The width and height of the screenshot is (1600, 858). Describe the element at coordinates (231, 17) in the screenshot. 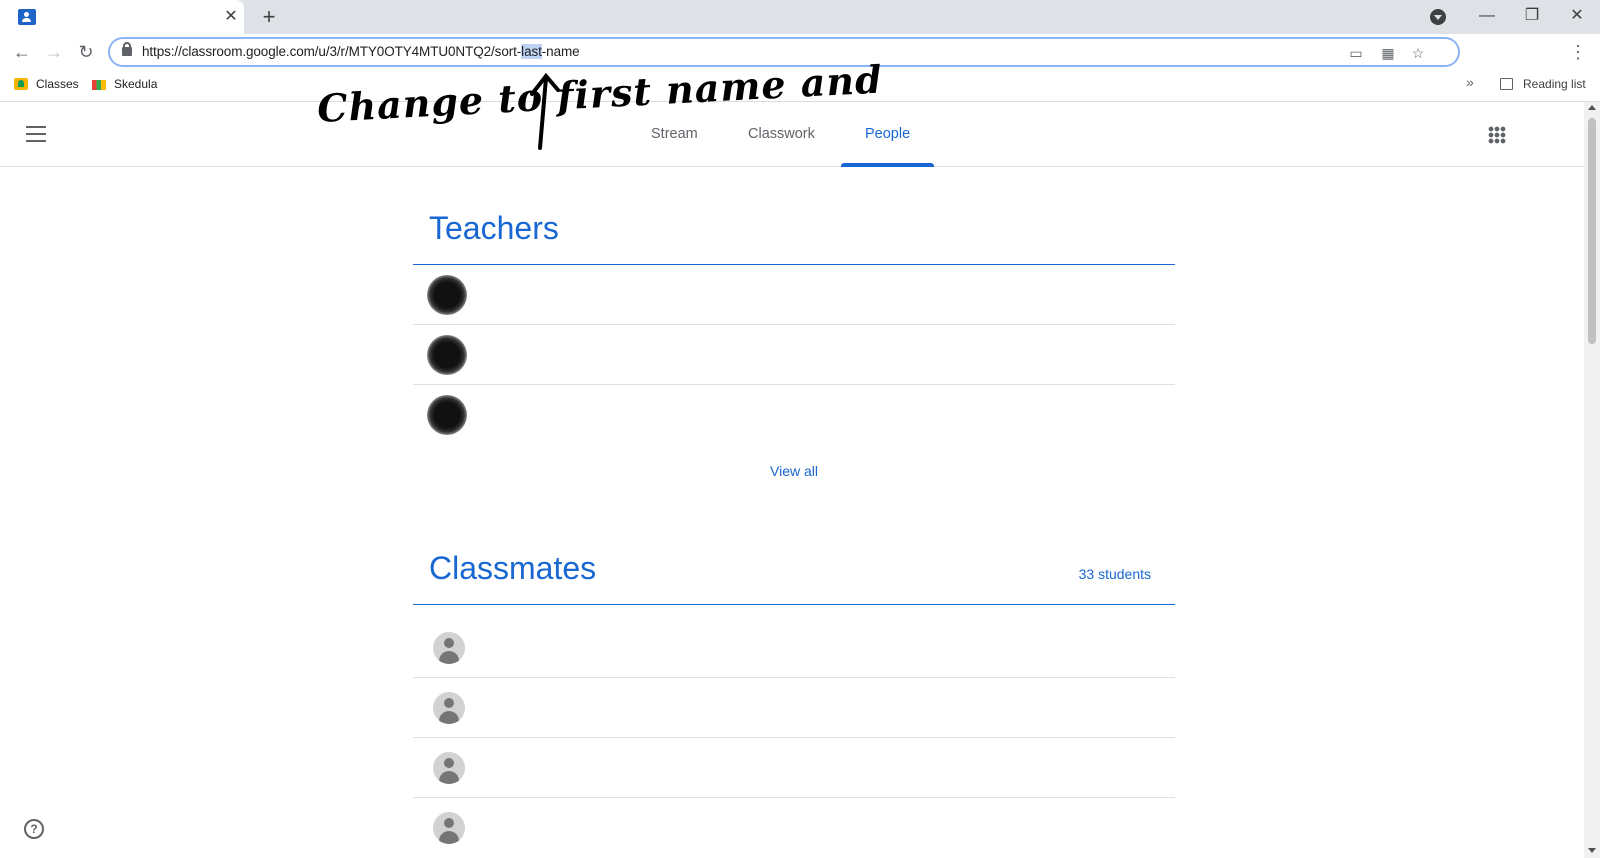

I see `tab-close-icon: ✕` at that location.